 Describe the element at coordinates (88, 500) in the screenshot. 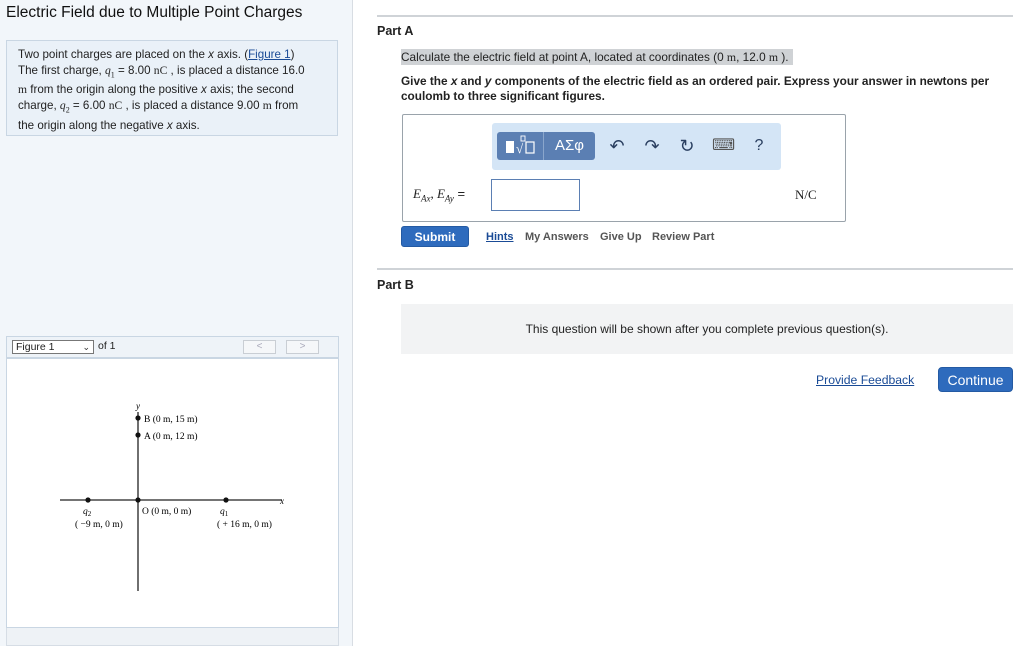

I see `q2-marker` at that location.